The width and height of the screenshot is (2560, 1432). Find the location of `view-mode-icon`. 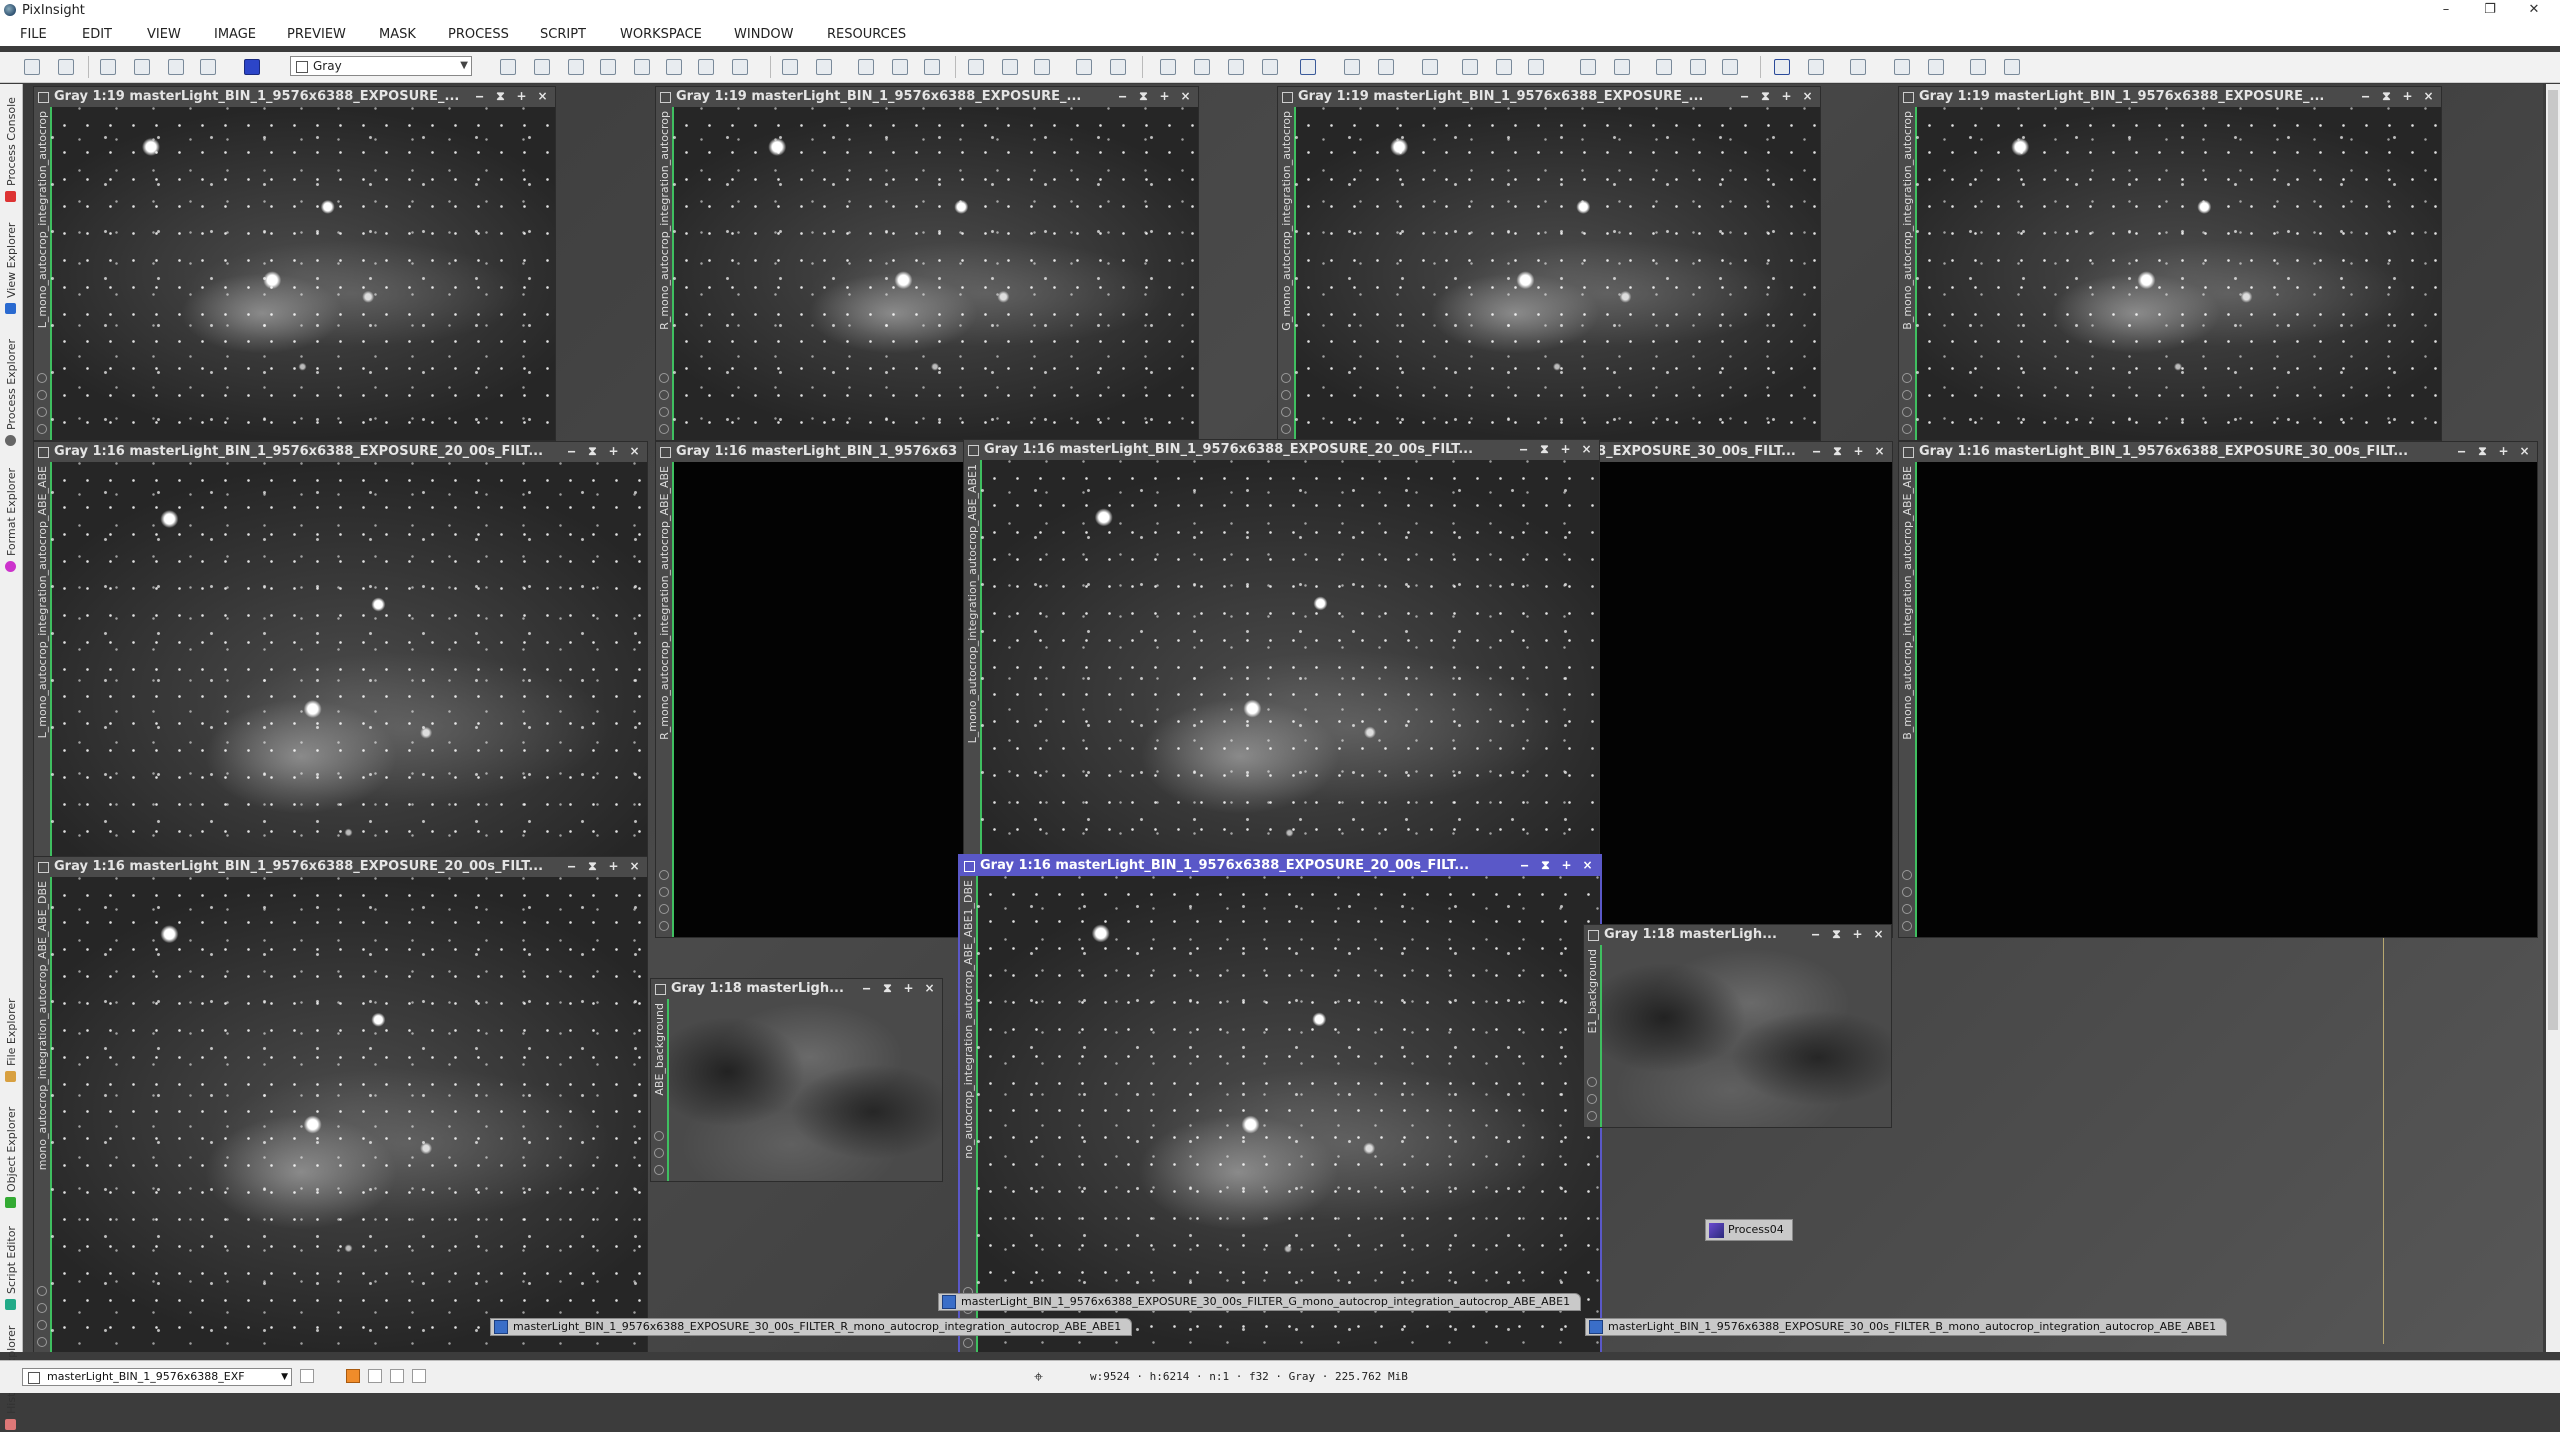

view-mode-icon is located at coordinates (307, 1376).